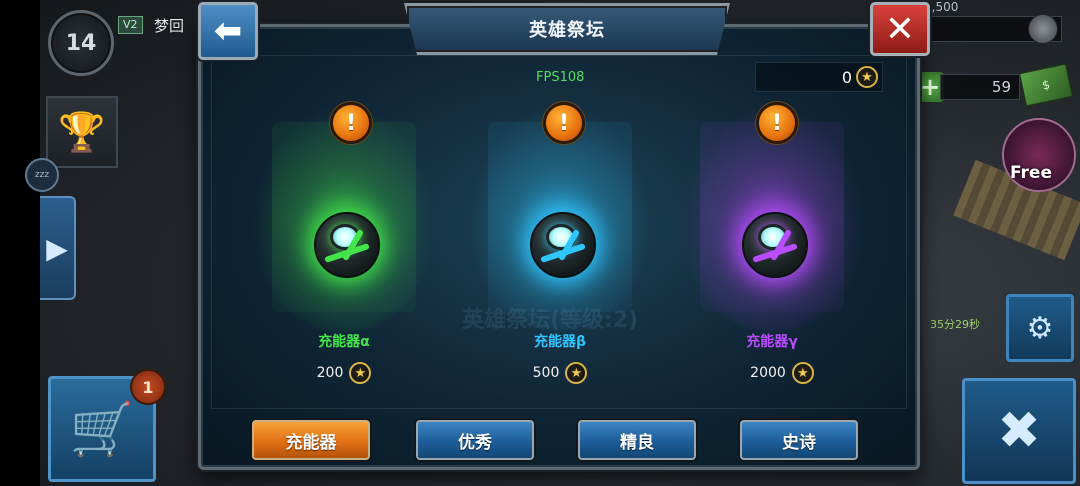  I want to click on star-currency: 0 ★, so click(819, 77).